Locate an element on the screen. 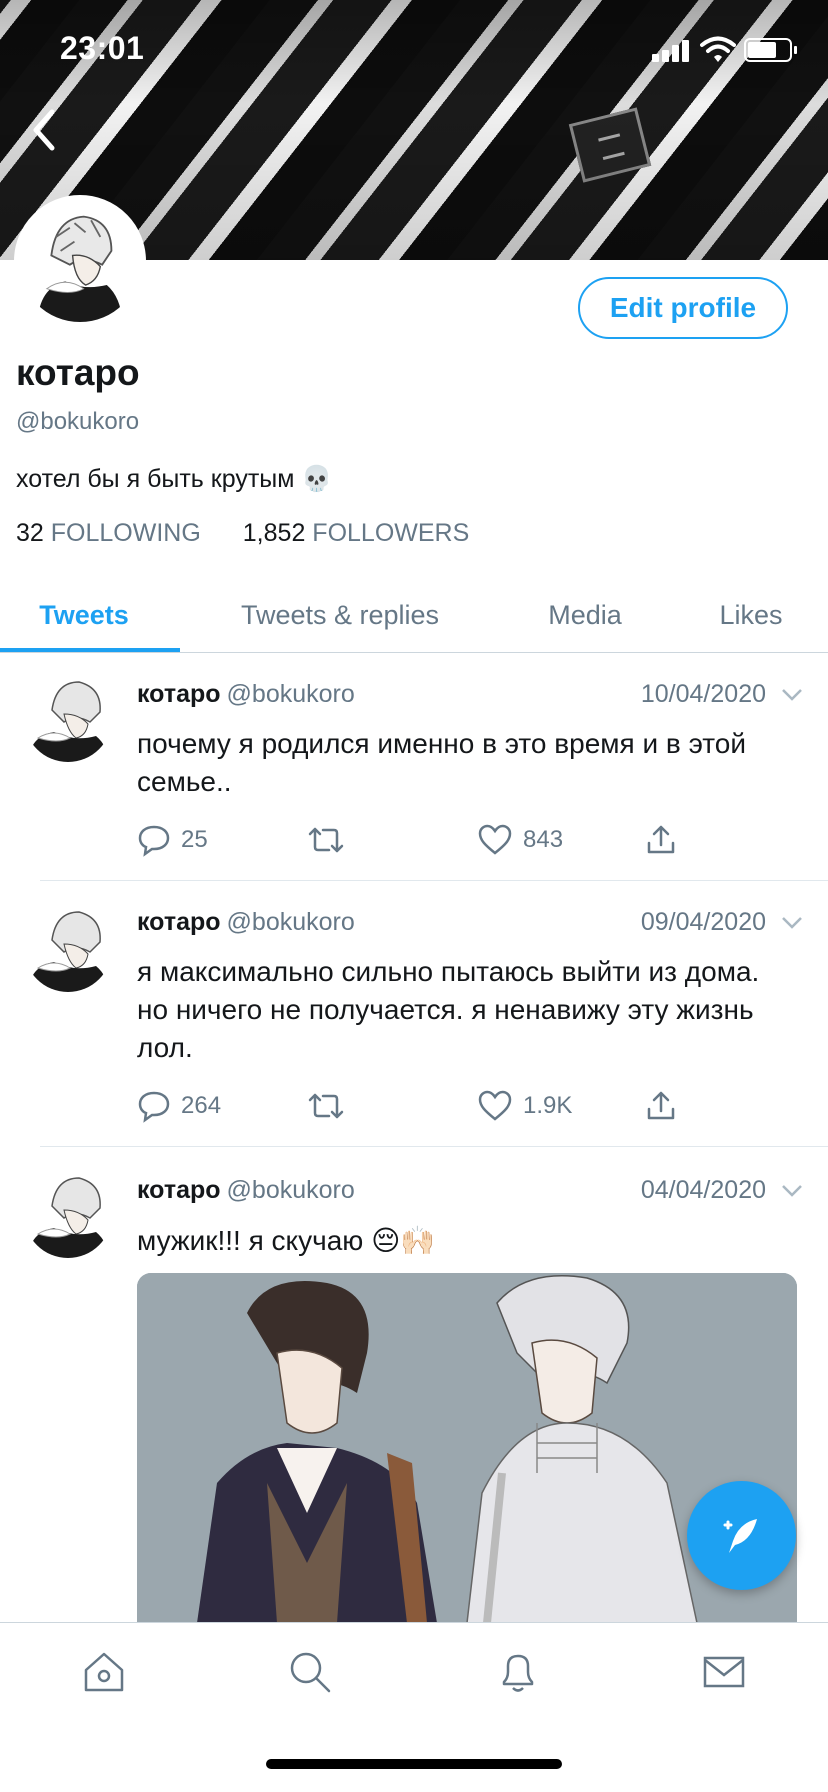 The height and width of the screenshot is (1792, 828). notifications-icon is located at coordinates (518, 1672).